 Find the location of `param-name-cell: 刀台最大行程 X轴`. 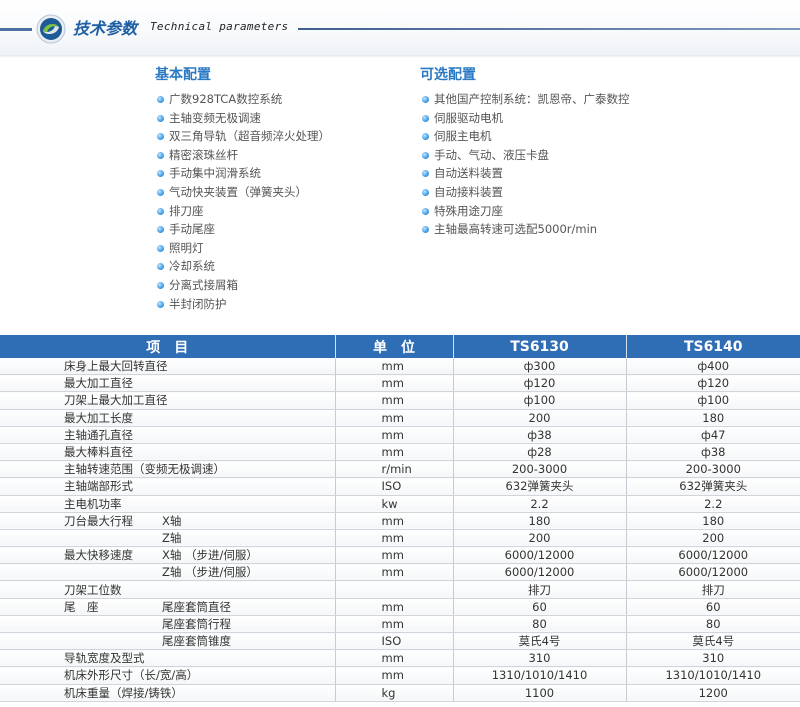

param-name-cell: 刀台最大行程 X轴 is located at coordinates (168, 521).